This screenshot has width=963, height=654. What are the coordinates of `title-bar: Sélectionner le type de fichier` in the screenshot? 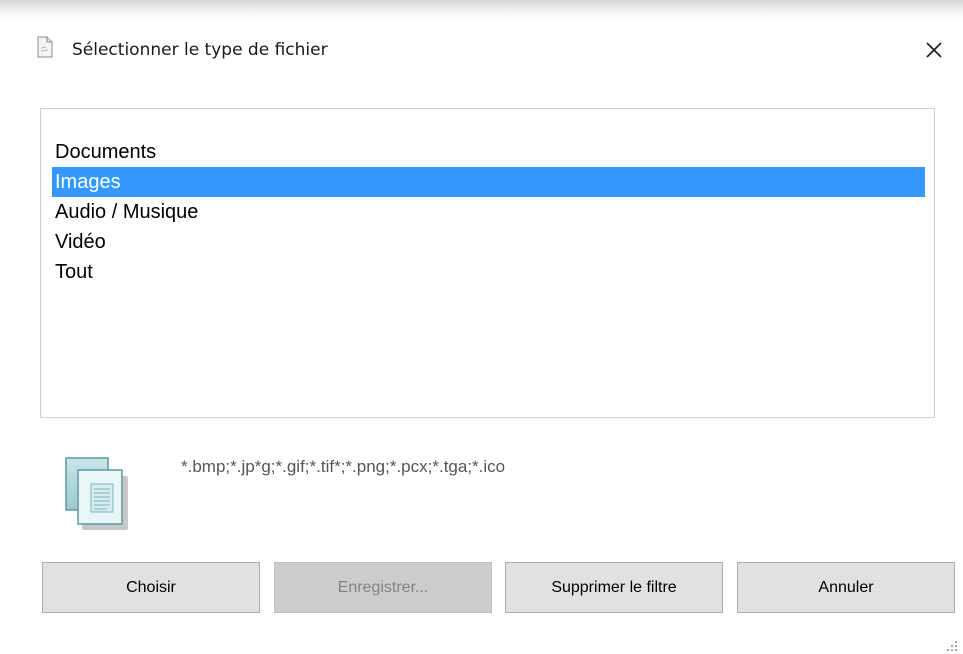 It's located at (481, 51).